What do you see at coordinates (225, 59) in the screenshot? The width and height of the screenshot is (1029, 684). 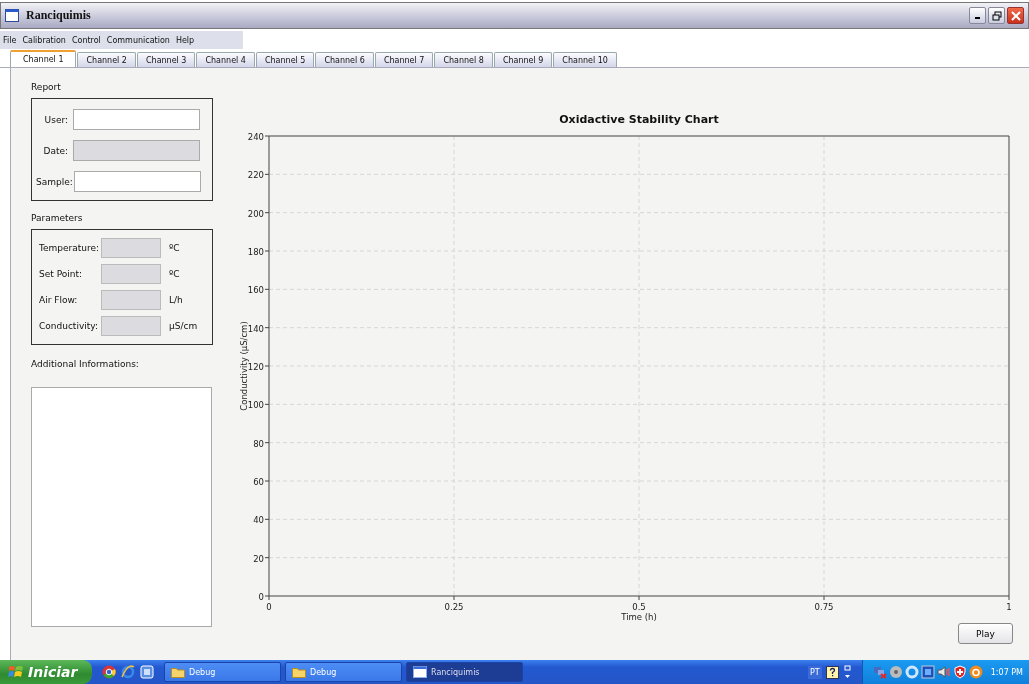 I see `tab: Channel 4` at bounding box center [225, 59].